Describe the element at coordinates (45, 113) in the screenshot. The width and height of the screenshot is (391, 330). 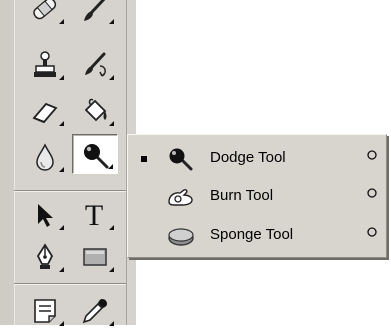
I see `eraser-icon` at that location.